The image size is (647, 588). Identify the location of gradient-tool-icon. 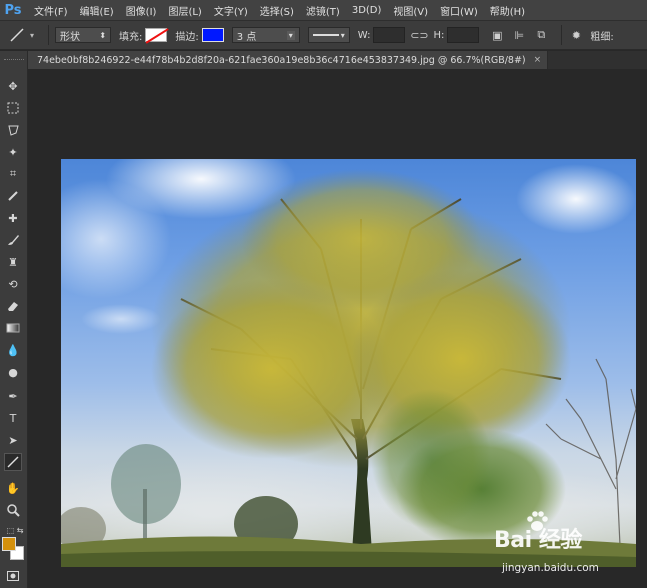
(13, 328).